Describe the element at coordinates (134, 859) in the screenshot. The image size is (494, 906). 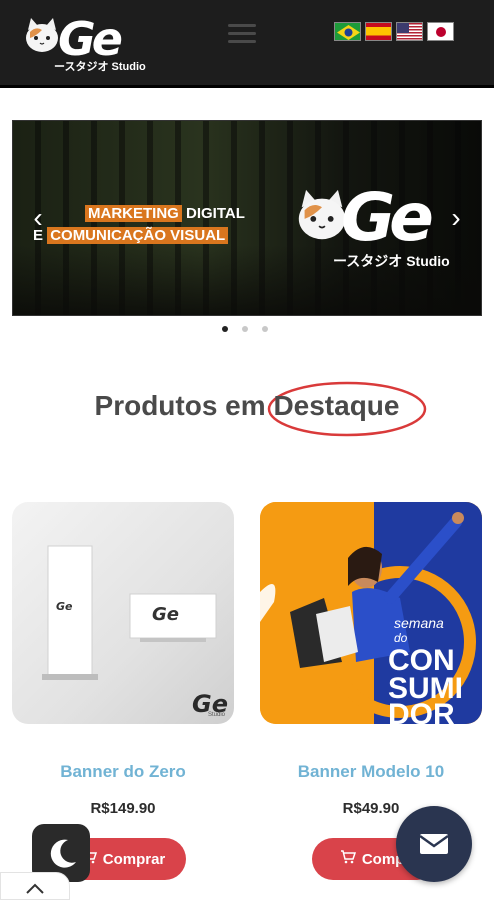
I see `buy-button-label: Comprar` at that location.